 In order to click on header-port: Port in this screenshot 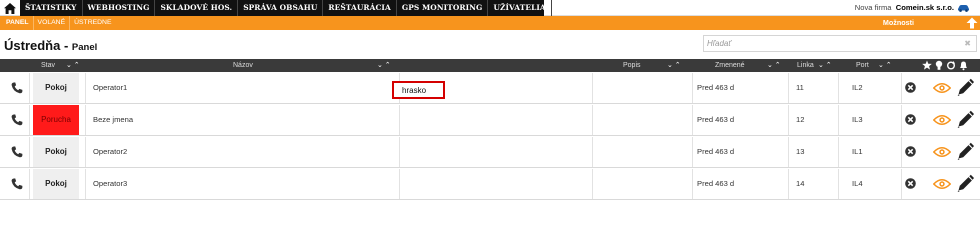, I will do `click(862, 65)`.